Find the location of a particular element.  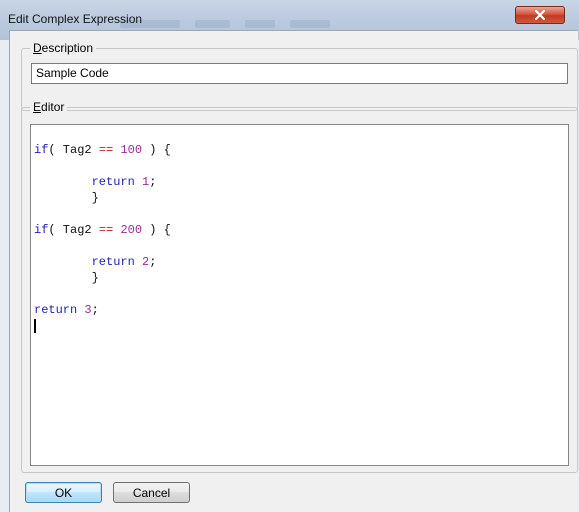

close-button is located at coordinates (540, 15).